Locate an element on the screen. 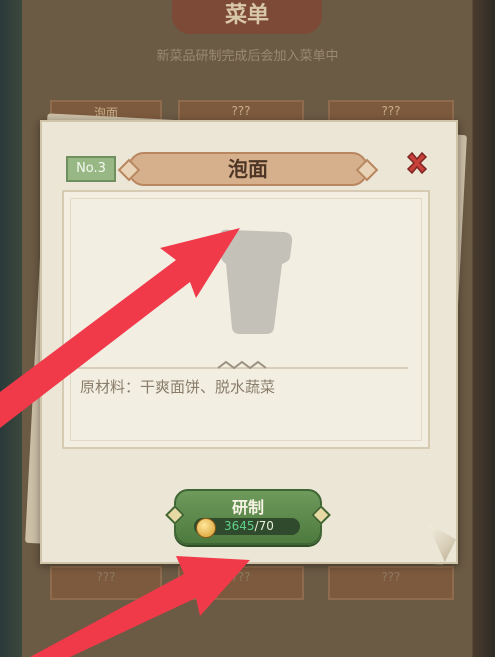  dish-title-bar: 泡面 is located at coordinates (248, 169).